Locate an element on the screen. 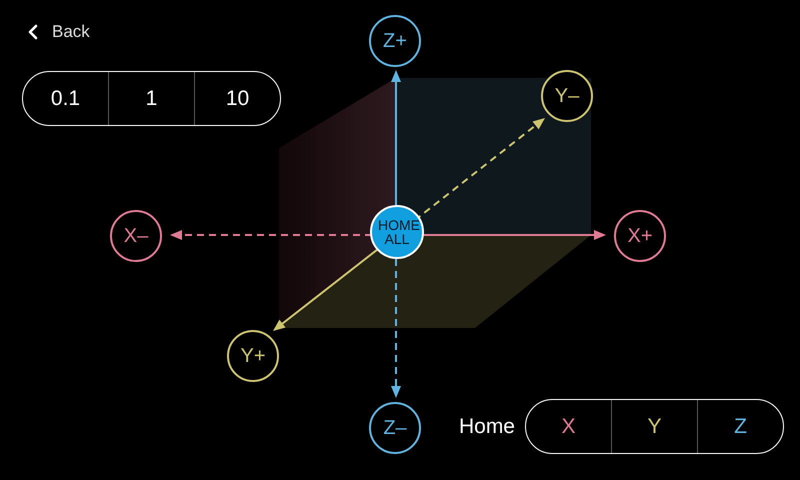 This screenshot has height=480, width=800. jog-button: Y– is located at coordinates (567, 96).